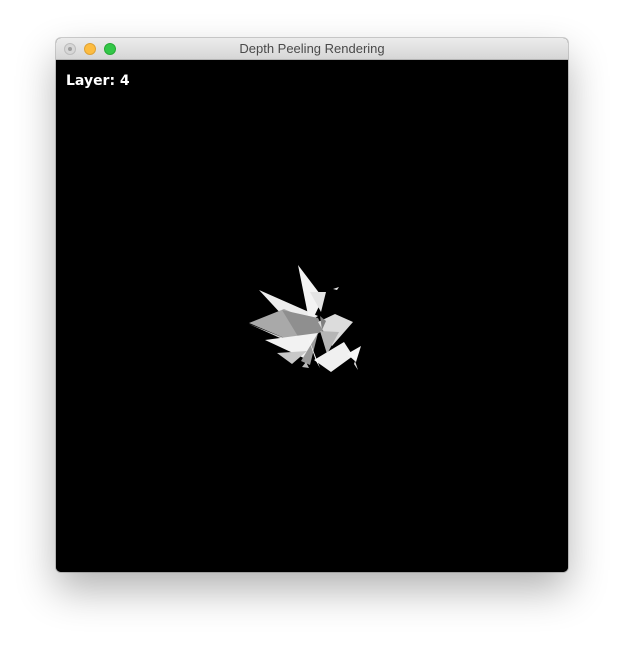  Describe the element at coordinates (305, 318) in the screenshot. I see `depth-peeled-geometry` at that location.